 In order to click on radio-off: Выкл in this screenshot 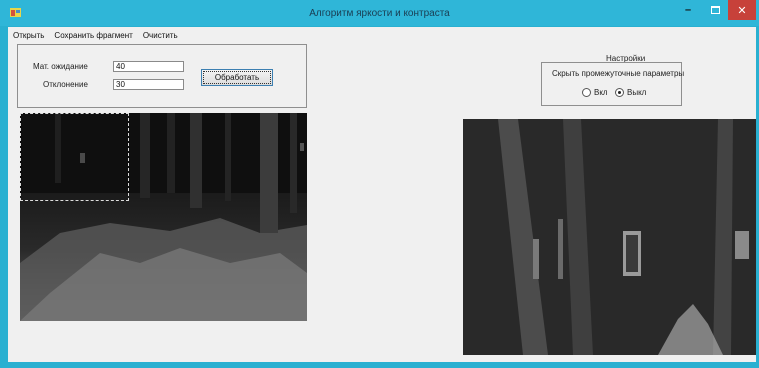, I will do `click(630, 92)`.